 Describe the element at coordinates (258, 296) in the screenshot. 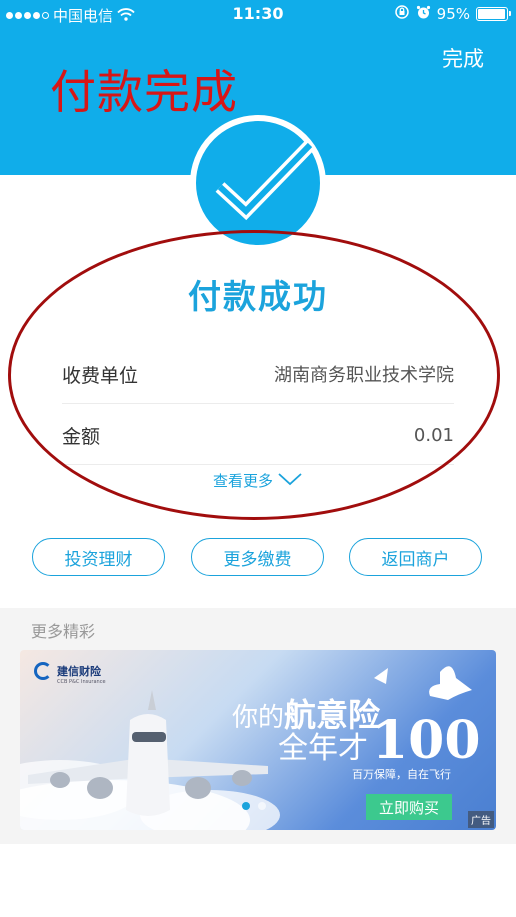

I see `payment-success-title: 付款成功` at that location.